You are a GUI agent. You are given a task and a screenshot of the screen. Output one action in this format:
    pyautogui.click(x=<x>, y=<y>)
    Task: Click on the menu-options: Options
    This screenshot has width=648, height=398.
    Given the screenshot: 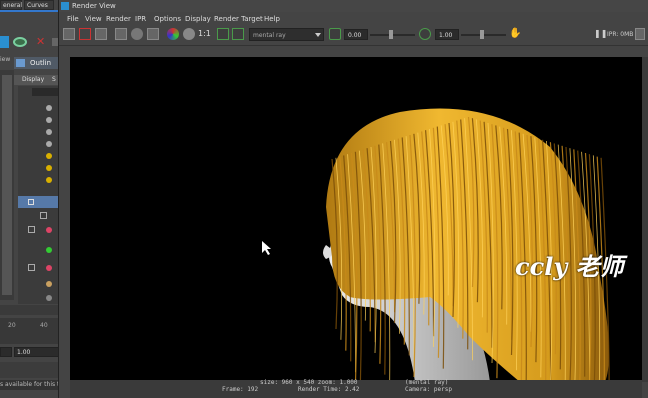 What is the action you would take?
    pyautogui.click(x=167, y=19)
    